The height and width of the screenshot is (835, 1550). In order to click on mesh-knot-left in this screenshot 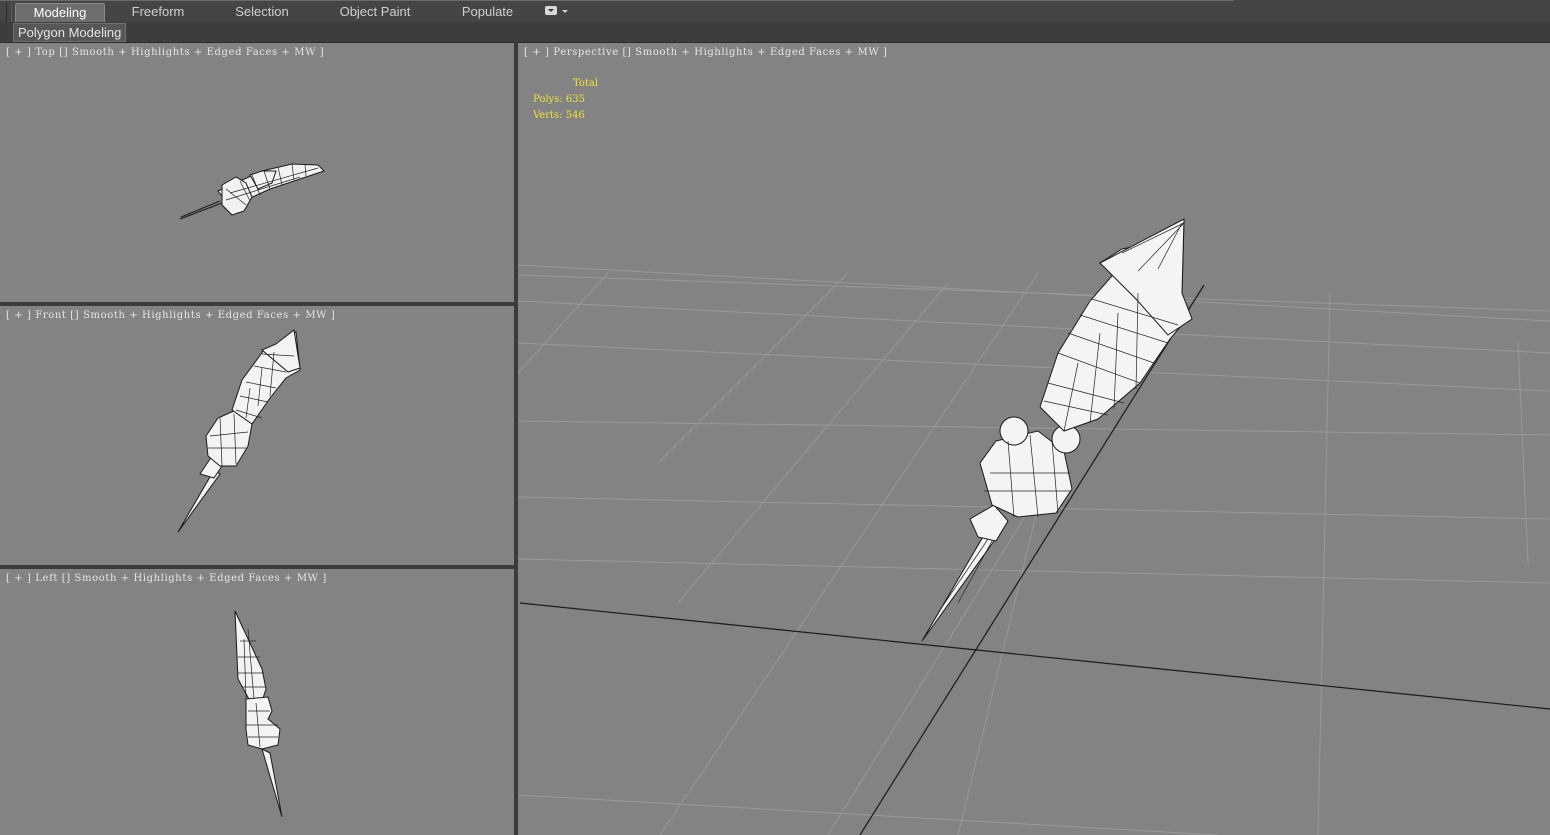, I will do `click(1014, 431)`.